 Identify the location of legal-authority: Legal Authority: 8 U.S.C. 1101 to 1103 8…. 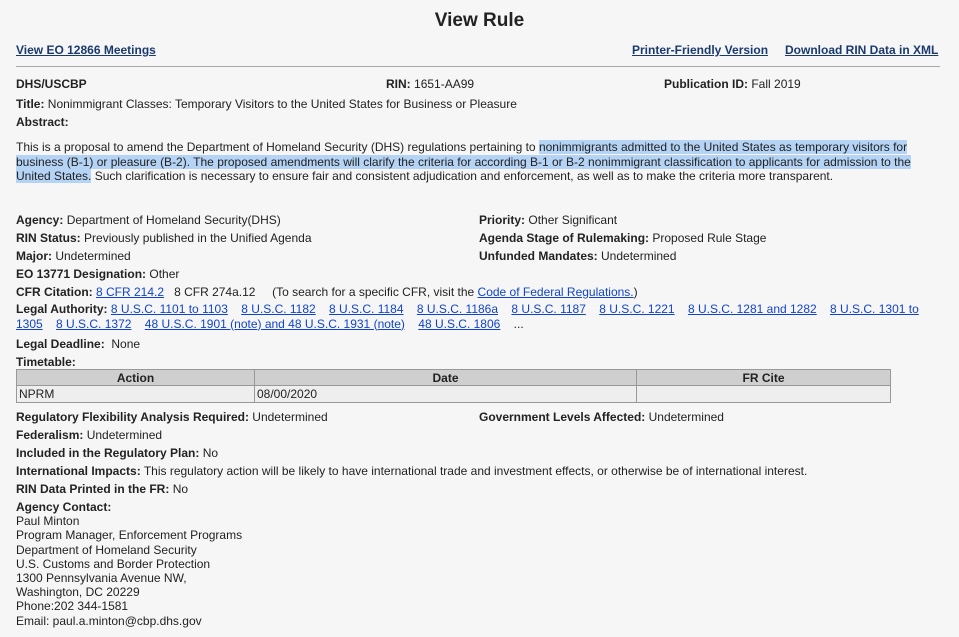
(467, 316).